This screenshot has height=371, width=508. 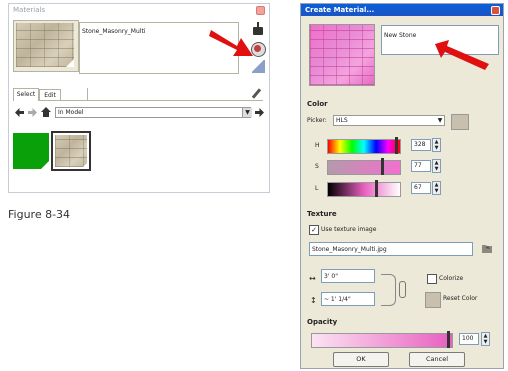 I want to click on cancel-button: Cancel, so click(x=437, y=359).